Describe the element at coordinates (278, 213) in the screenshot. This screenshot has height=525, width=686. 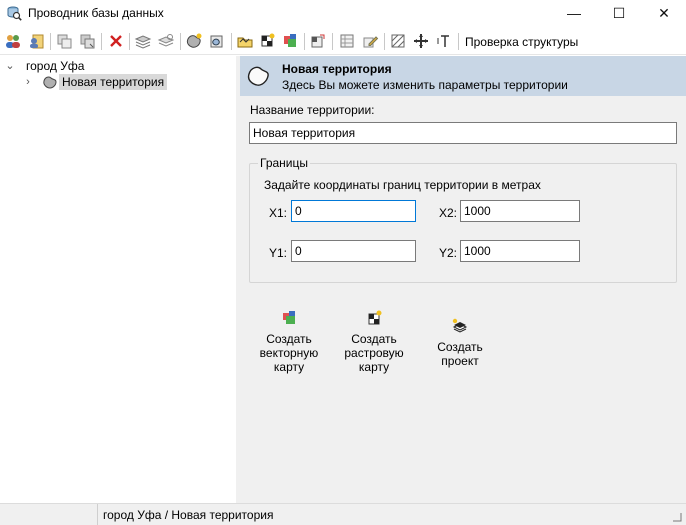
I see `x1-label: X1:` at that location.